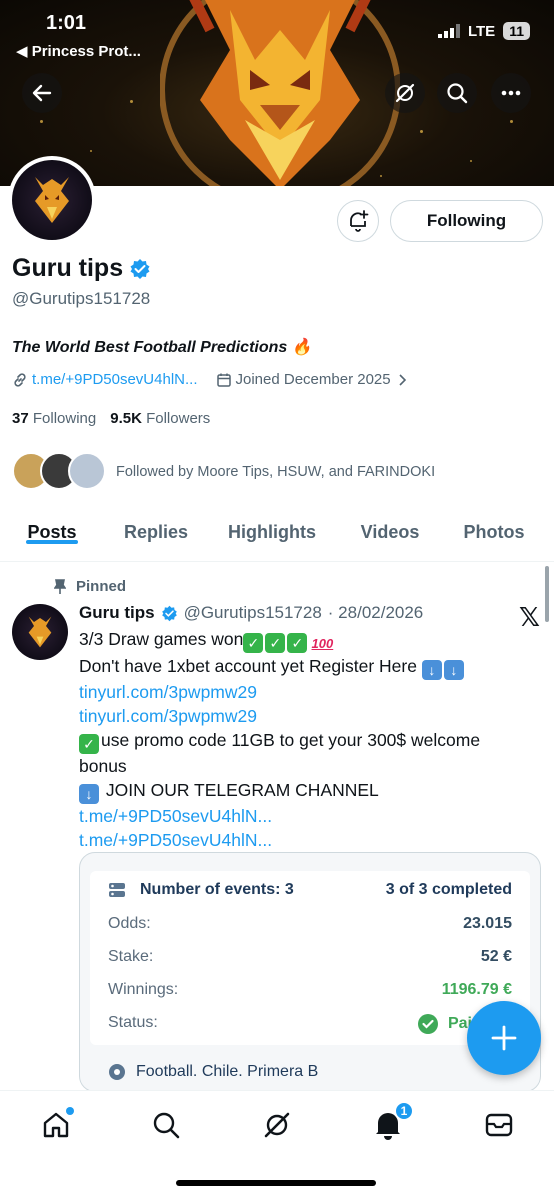  Describe the element at coordinates (227, 1071) in the screenshot. I see `bet-league: Football. Chile. Primera B` at that location.